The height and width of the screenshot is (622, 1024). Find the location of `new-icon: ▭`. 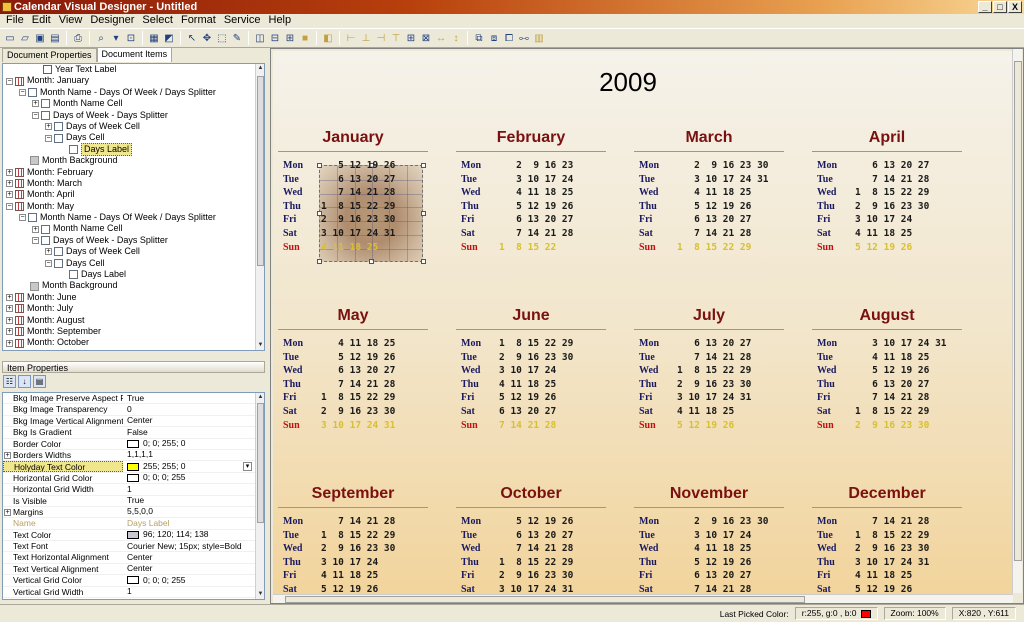

new-icon: ▭ is located at coordinates (10, 38).